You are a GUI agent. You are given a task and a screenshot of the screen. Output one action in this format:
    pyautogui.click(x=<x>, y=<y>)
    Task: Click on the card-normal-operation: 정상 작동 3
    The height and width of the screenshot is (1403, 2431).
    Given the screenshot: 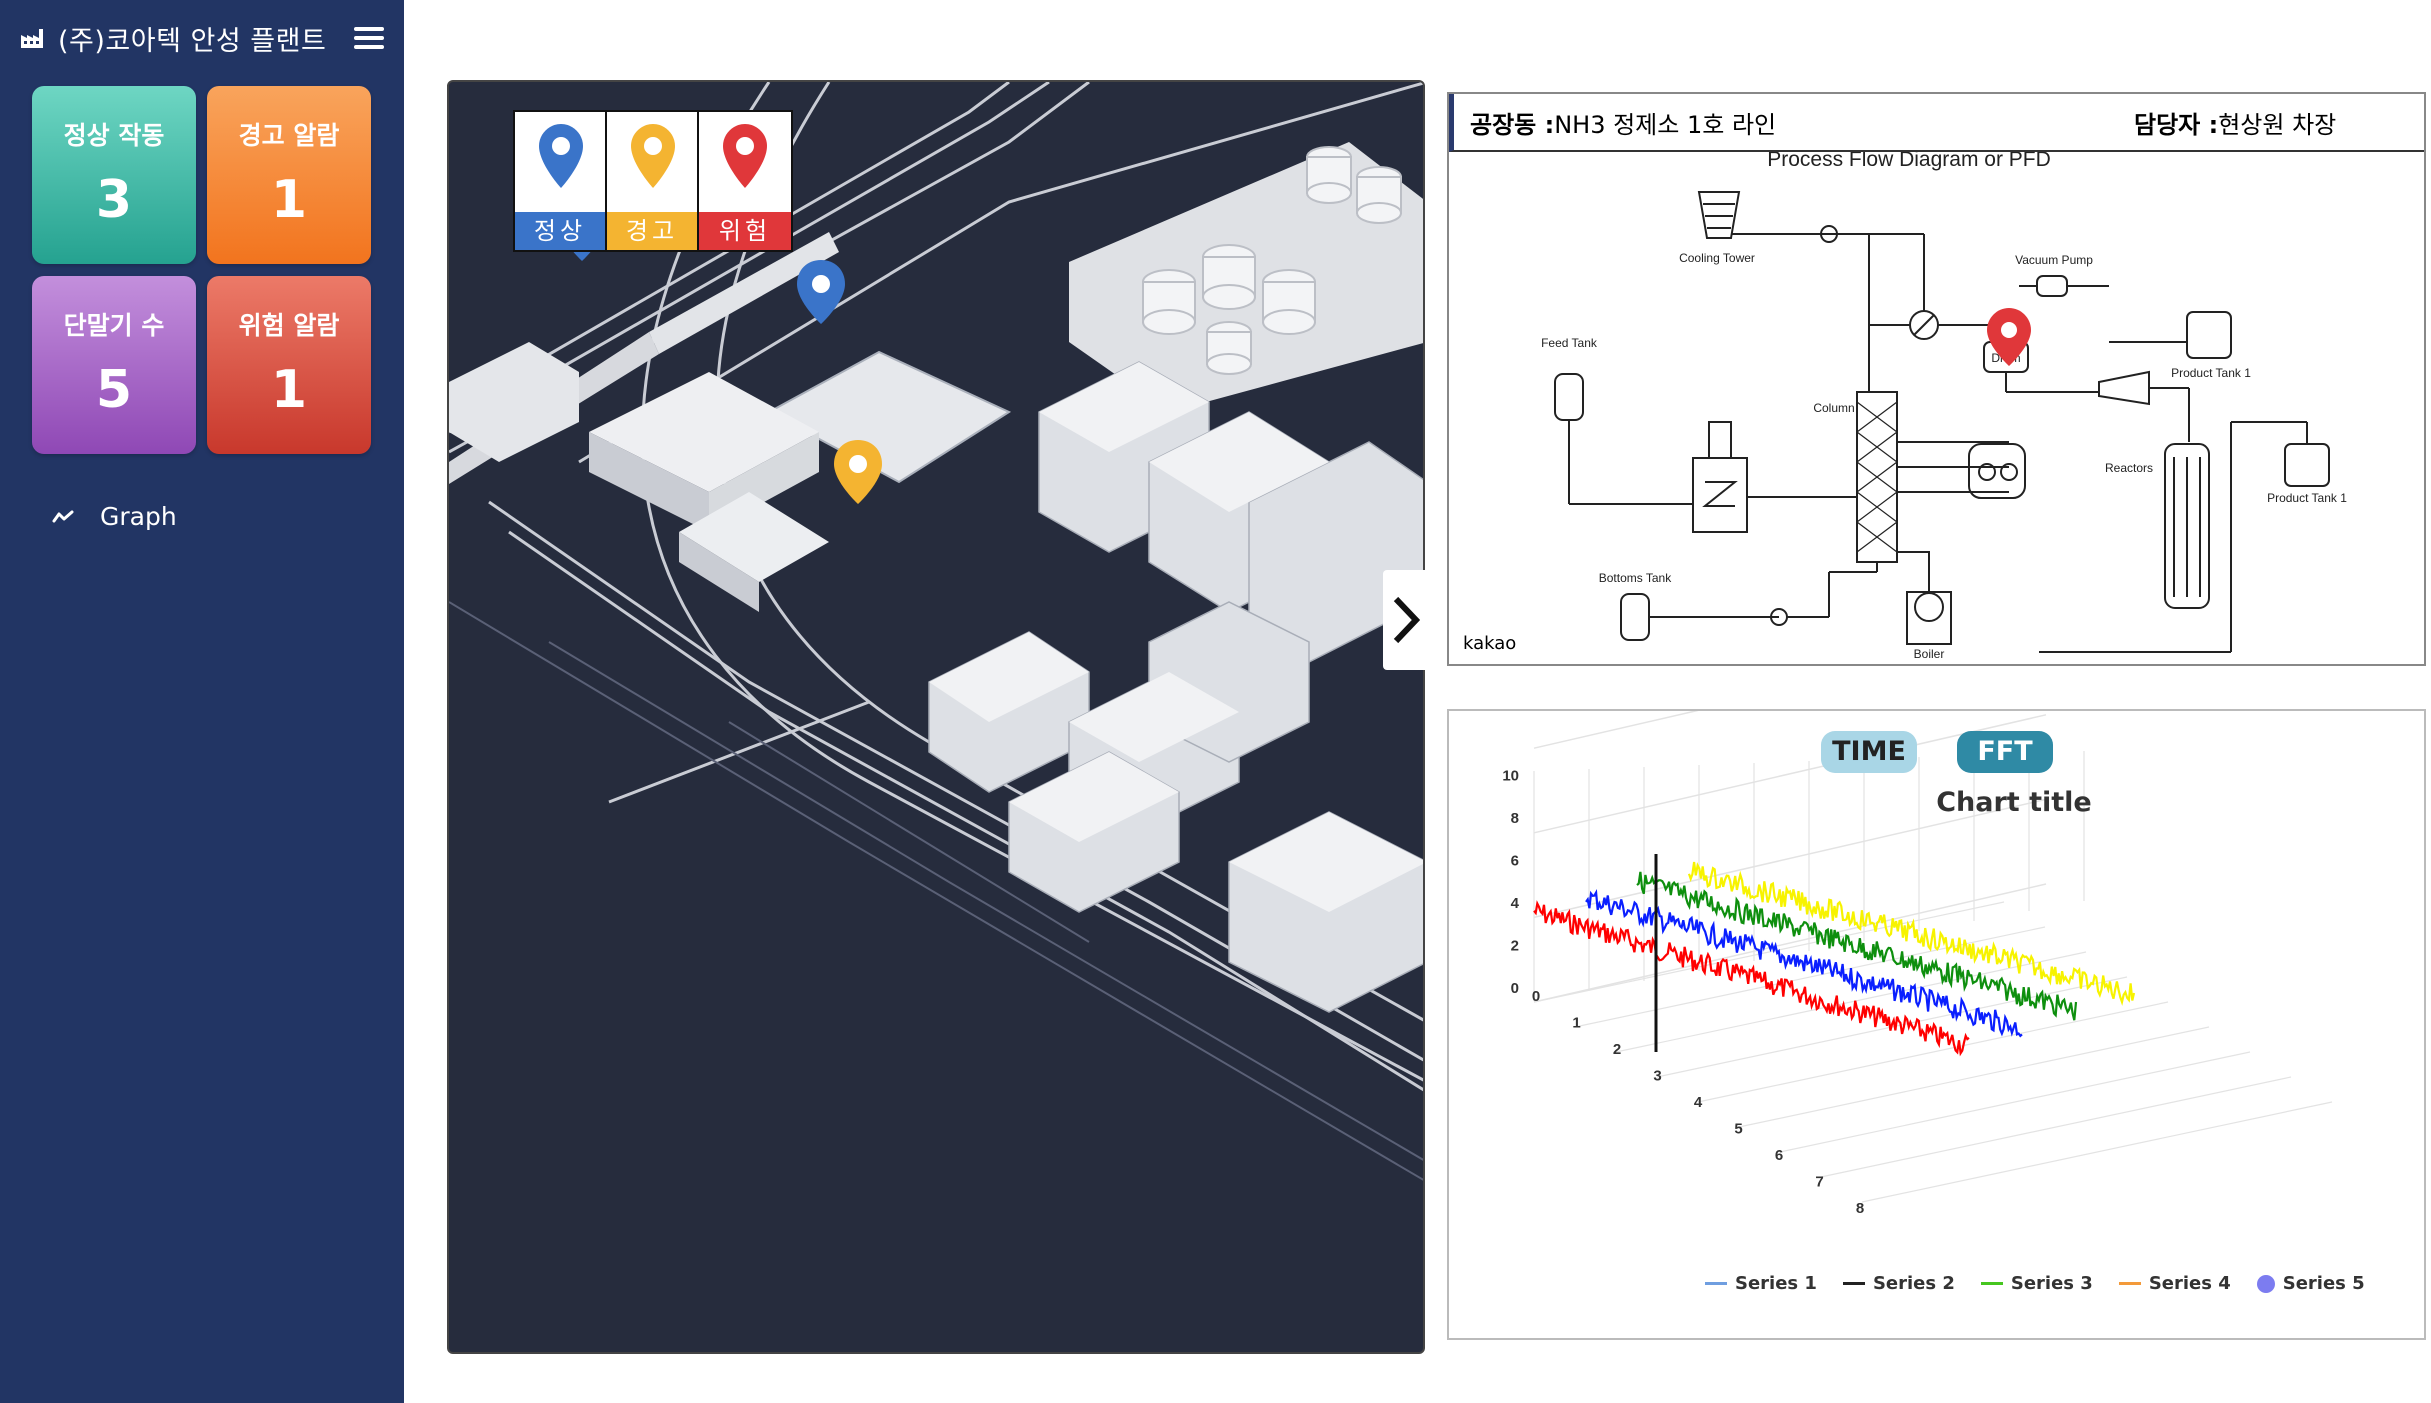 What is the action you would take?
    pyautogui.click(x=114, y=175)
    